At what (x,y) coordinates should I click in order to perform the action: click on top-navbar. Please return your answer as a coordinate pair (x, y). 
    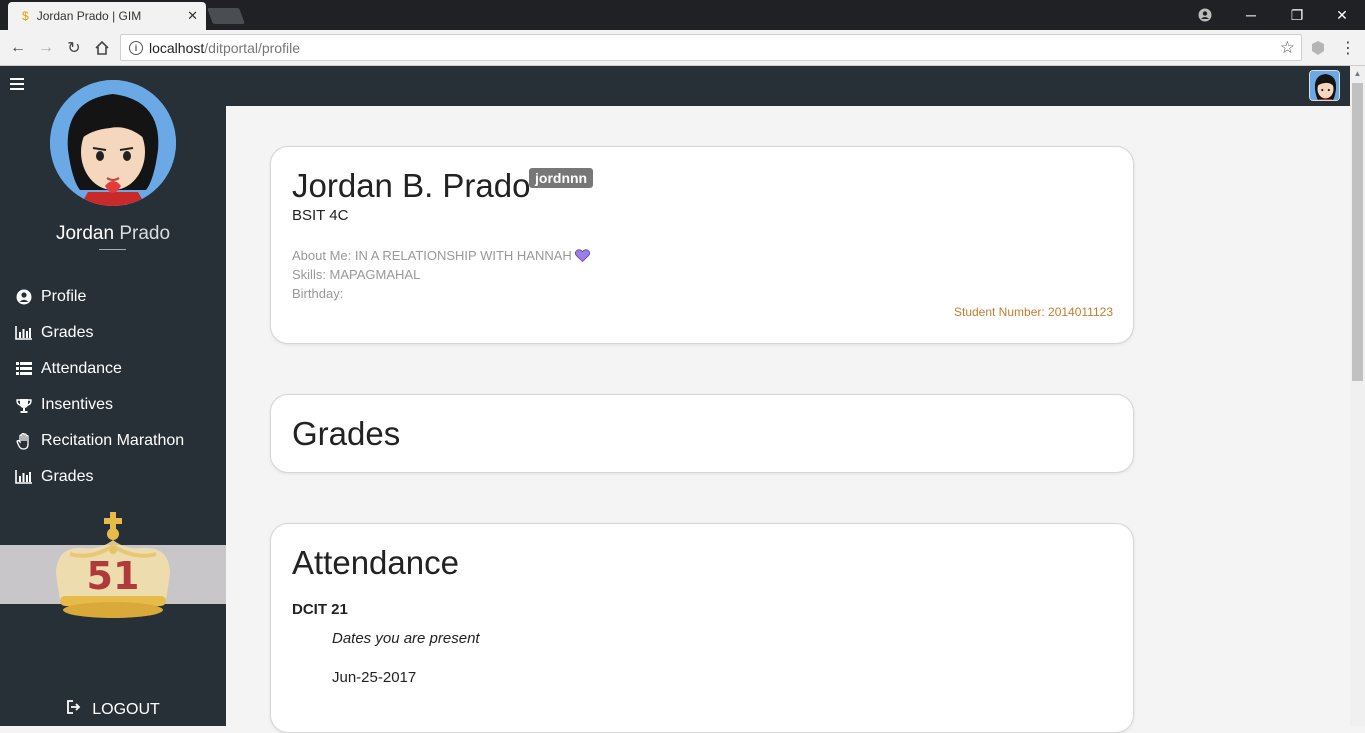
    Looking at the image, I should click on (788, 86).